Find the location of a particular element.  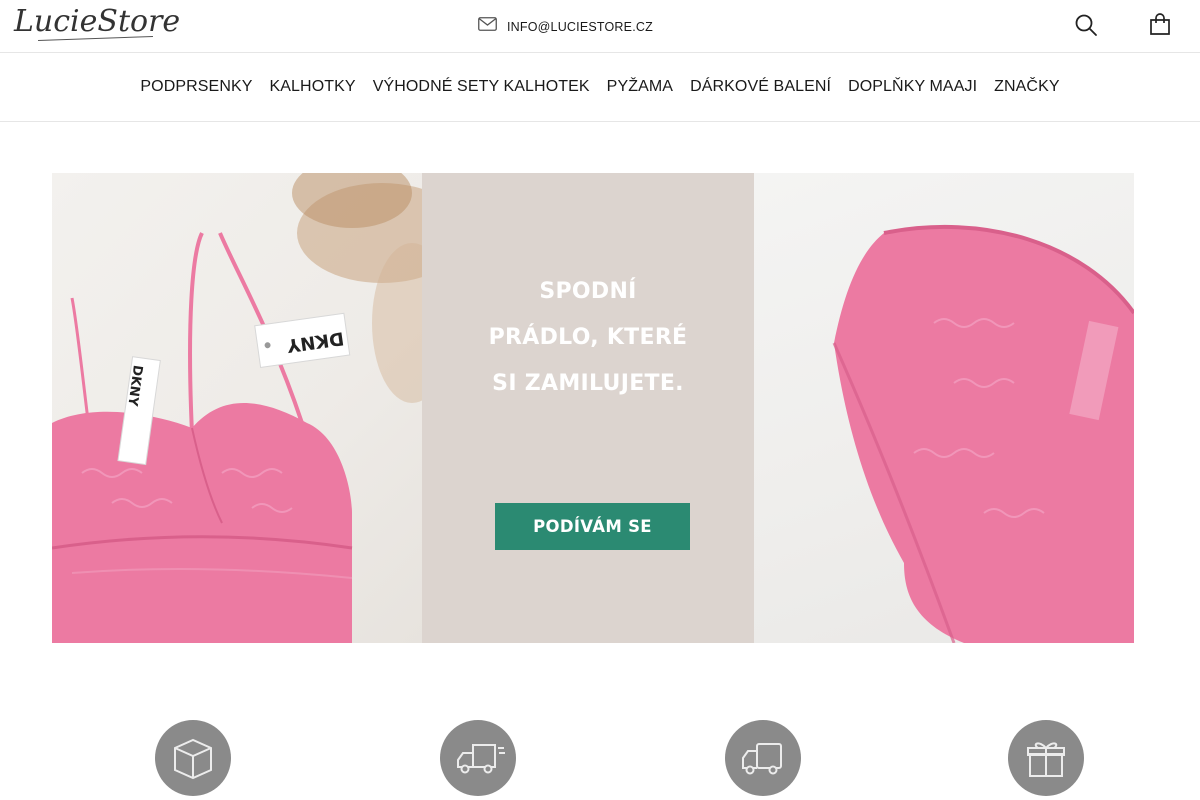

gift-icon is located at coordinates (1046, 758).